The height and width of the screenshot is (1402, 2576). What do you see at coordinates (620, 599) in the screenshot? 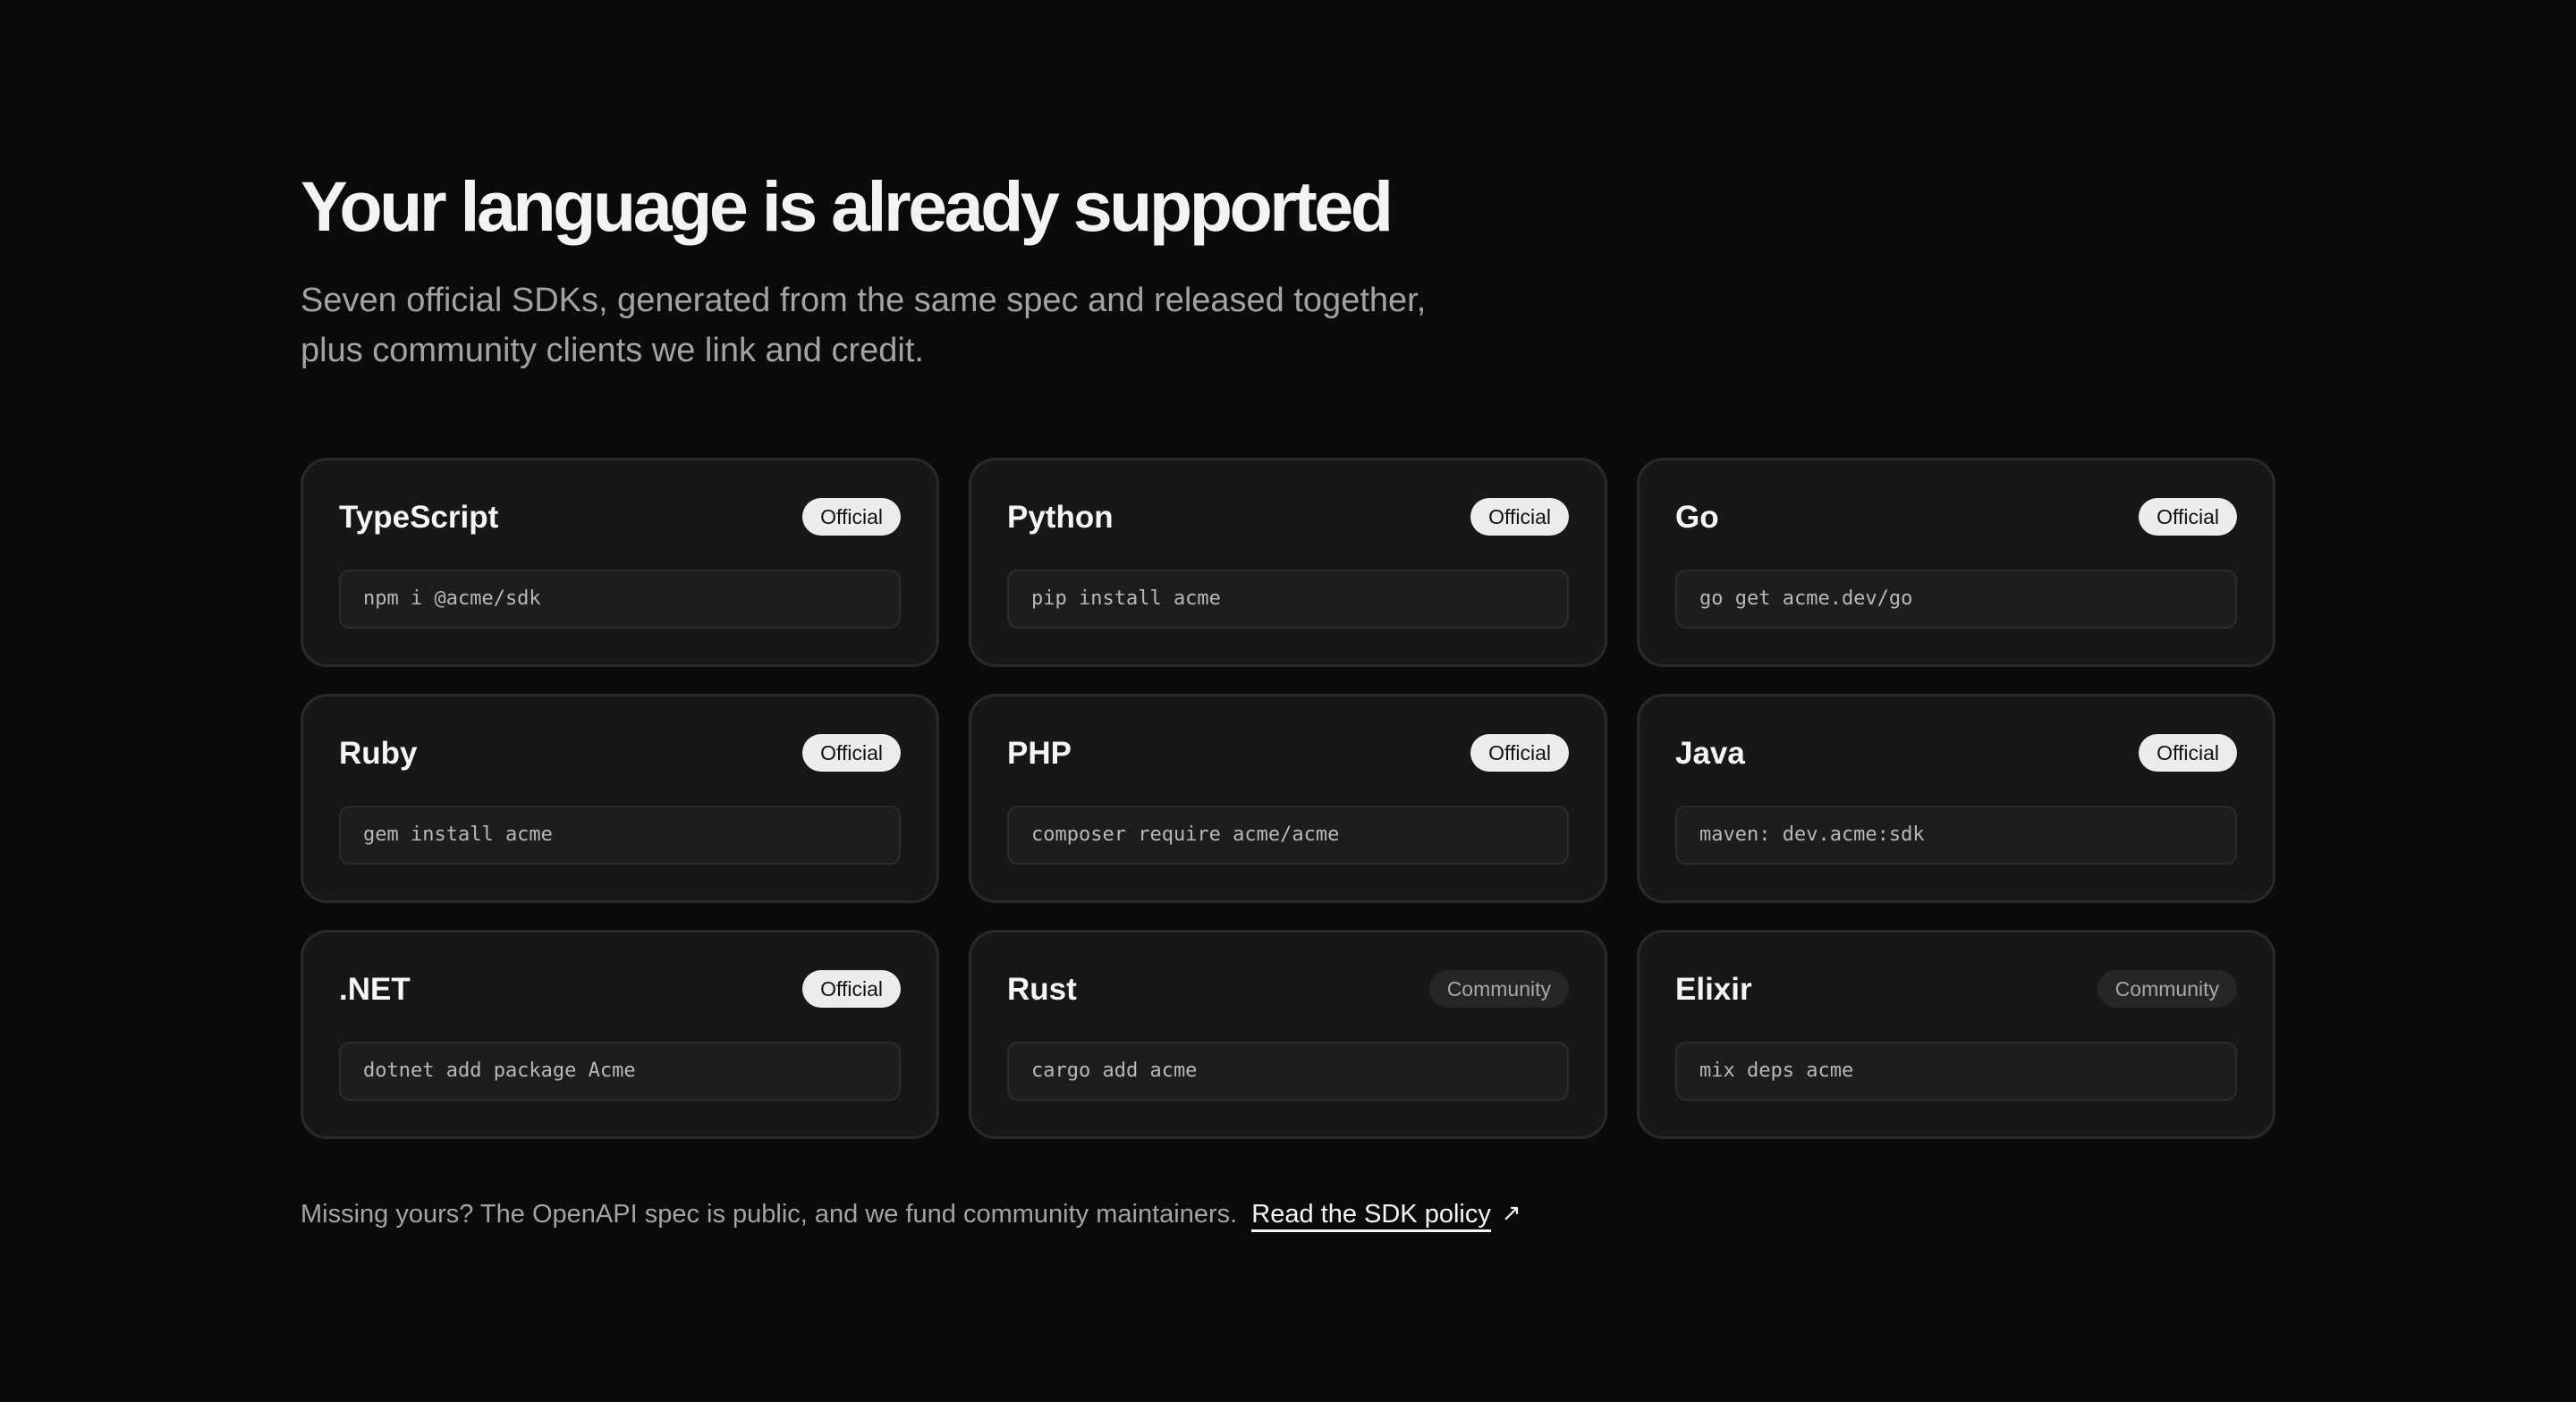
I see `install-command: npm i @acme/sdk` at bounding box center [620, 599].